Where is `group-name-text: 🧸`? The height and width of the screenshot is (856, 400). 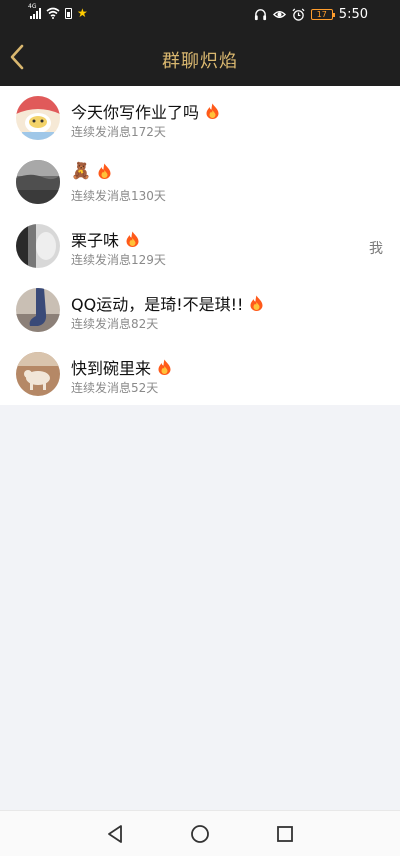 group-name-text: 🧸 is located at coordinates (81, 170).